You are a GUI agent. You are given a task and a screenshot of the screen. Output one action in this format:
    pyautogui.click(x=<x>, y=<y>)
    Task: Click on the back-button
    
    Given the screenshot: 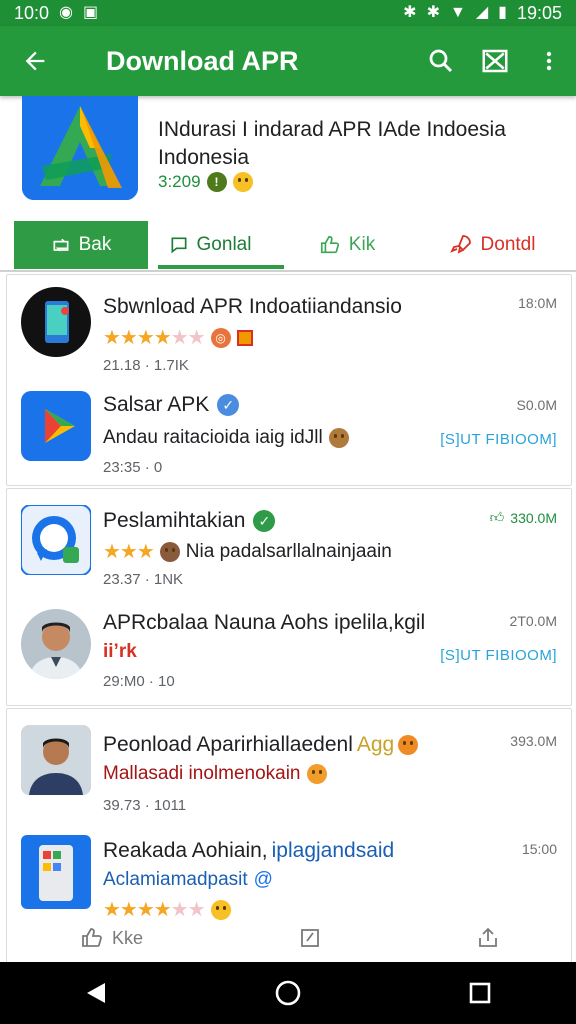 What is the action you would take?
    pyautogui.click(x=35, y=61)
    